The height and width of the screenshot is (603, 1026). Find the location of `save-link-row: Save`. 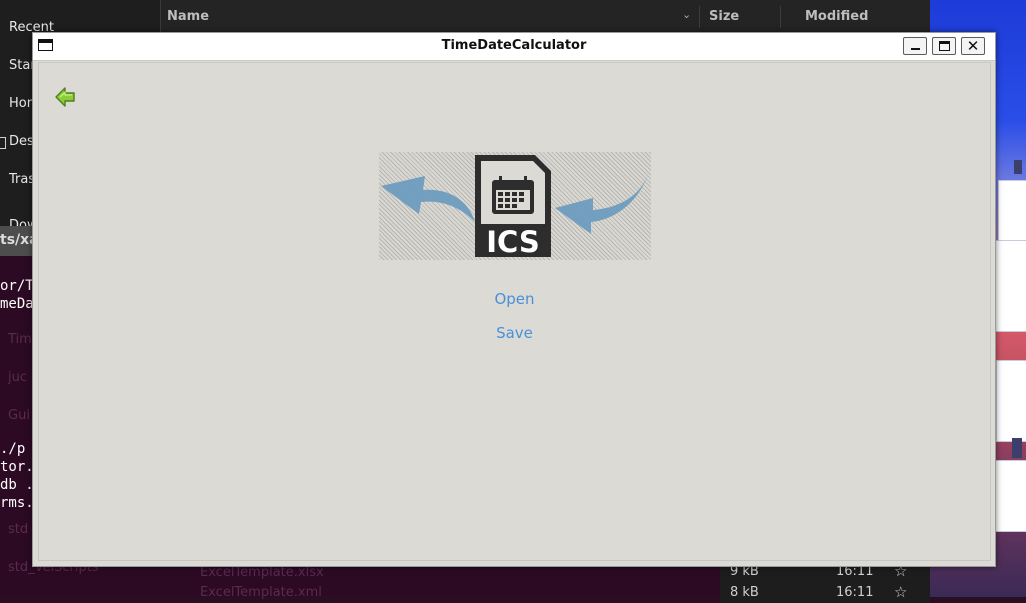

save-link-row: Save is located at coordinates (514, 333).